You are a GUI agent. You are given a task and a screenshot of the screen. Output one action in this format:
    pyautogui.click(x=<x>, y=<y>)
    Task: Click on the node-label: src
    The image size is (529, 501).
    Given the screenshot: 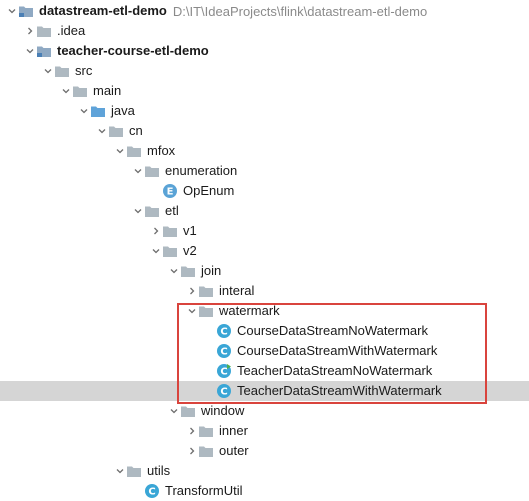 What is the action you would take?
    pyautogui.click(x=84, y=70)
    